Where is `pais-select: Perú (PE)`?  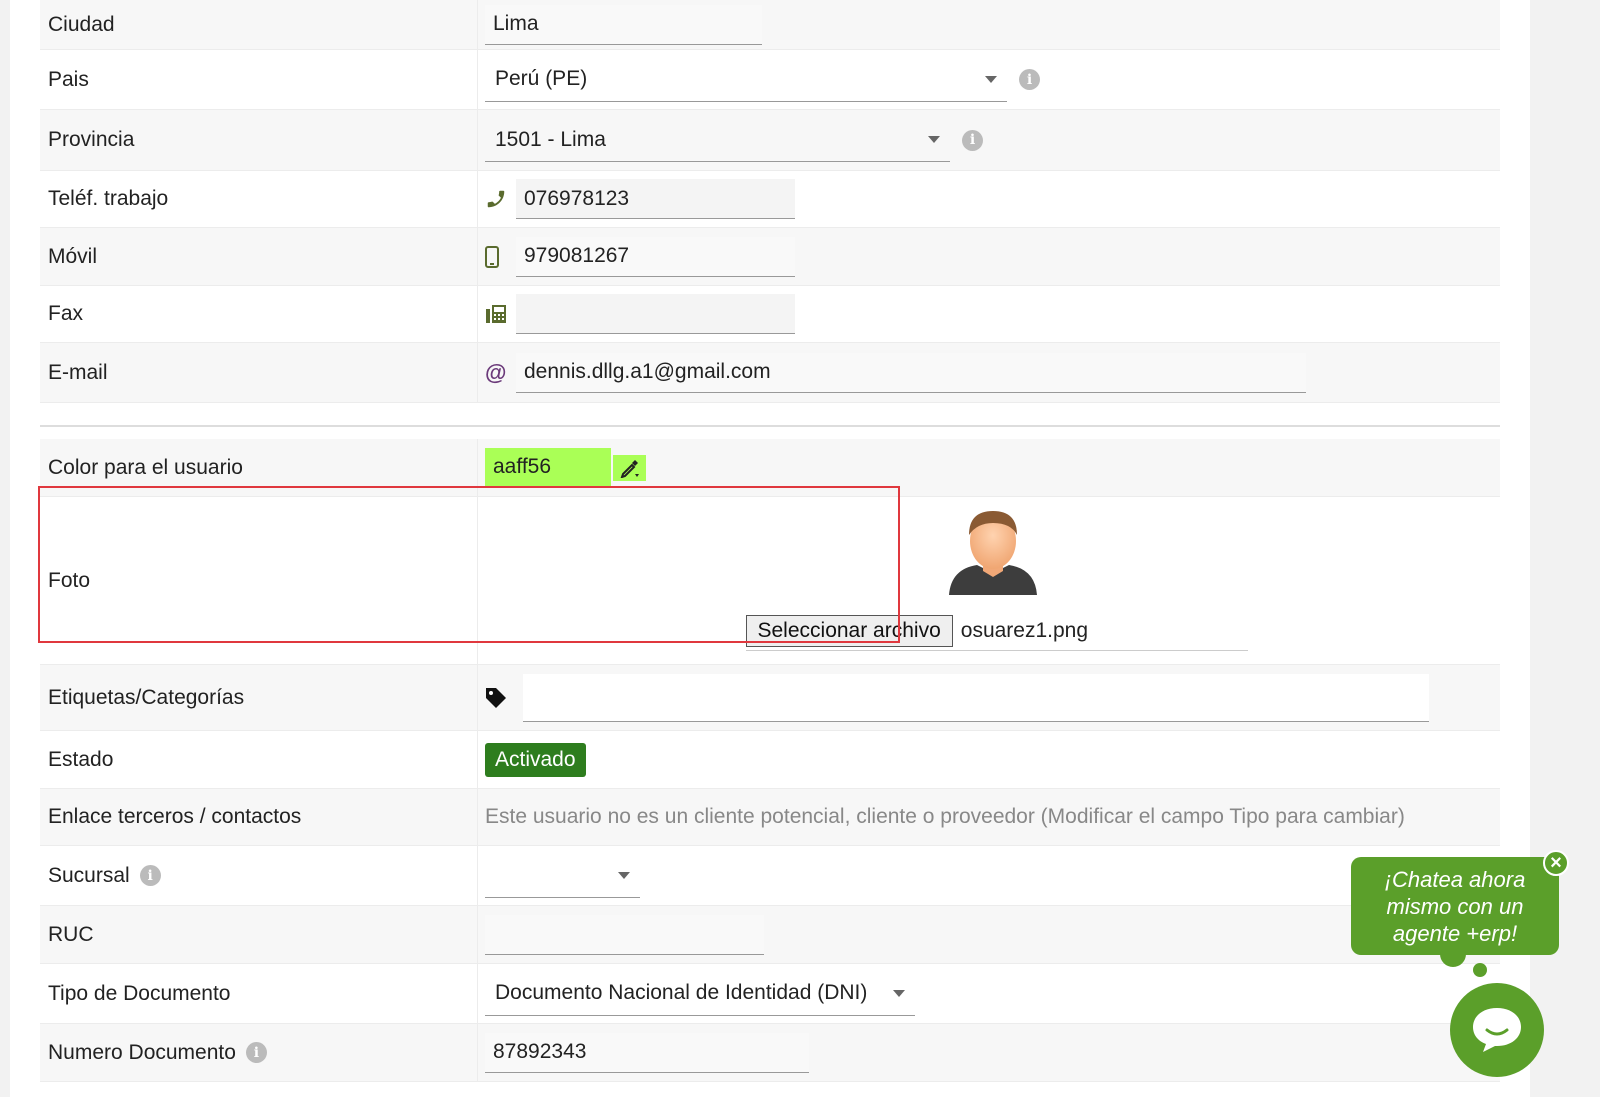 pais-select: Perú (PE) is located at coordinates (746, 80).